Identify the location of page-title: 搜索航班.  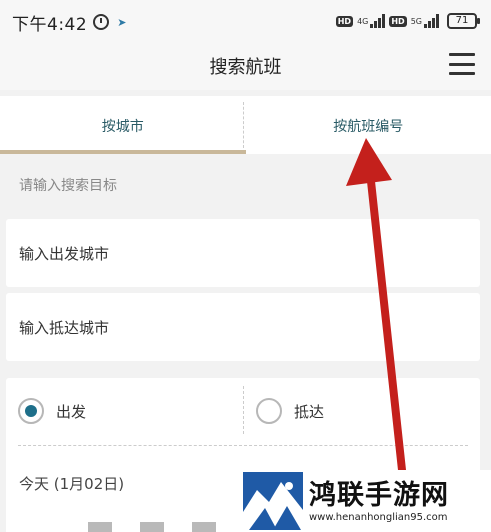
(245, 67).